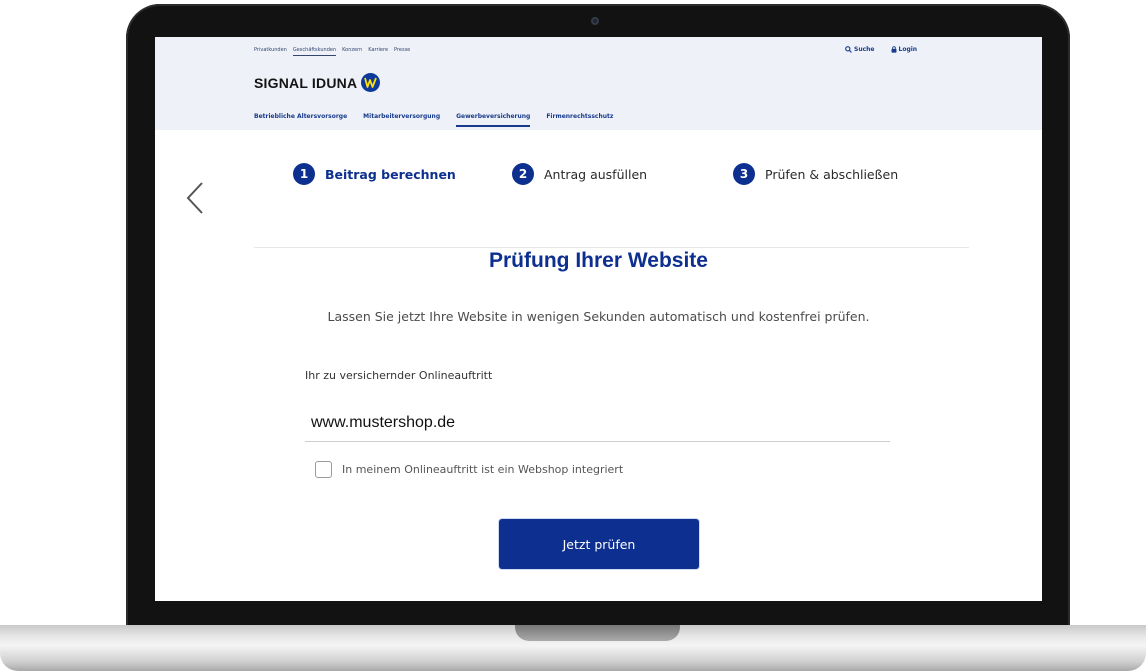 The height and width of the screenshot is (671, 1146). I want to click on nav-item-firmenrechtsschutz: Firmenrechtsschutz, so click(579, 120).